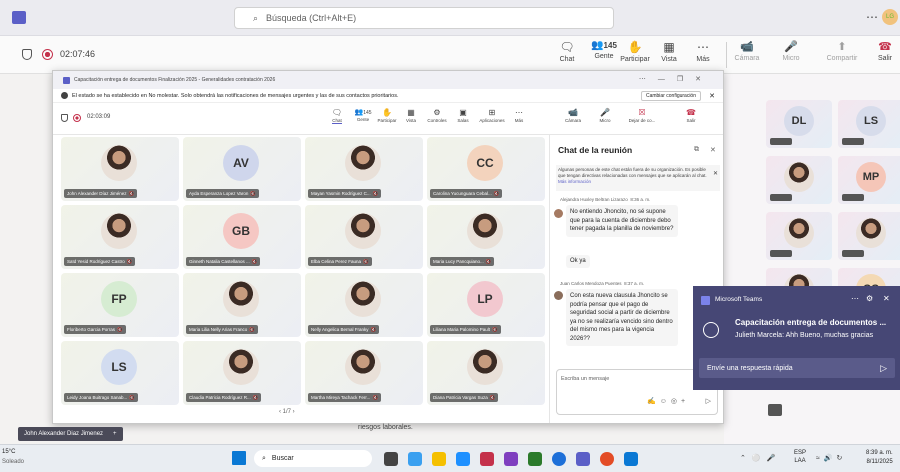 The width and height of the screenshot is (900, 472). I want to click on participant-tile: Nelly Angelica Bernal Franky 🔇, so click(364, 305).